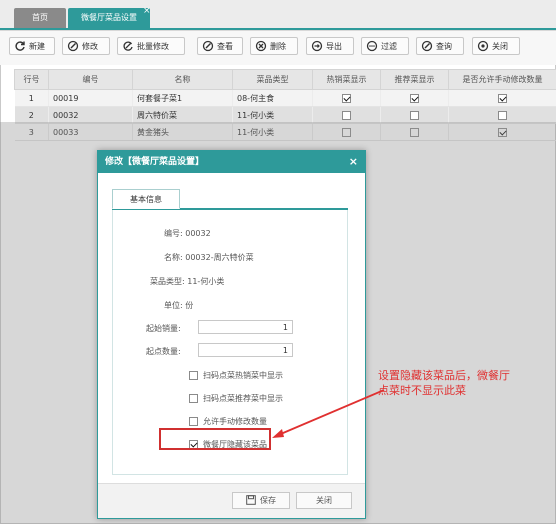 The image size is (556, 524). Describe the element at coordinates (463, 383) in the screenshot. I see `annotation-text: 设置隐藏该菜品后，微餐厅 点菜时不显示此菜` at that location.